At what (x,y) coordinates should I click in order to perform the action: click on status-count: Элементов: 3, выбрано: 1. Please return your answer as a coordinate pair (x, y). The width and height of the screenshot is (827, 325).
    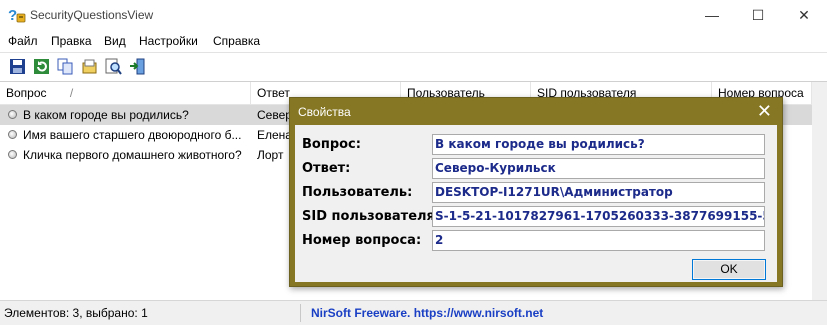
    Looking at the image, I should click on (76, 313).